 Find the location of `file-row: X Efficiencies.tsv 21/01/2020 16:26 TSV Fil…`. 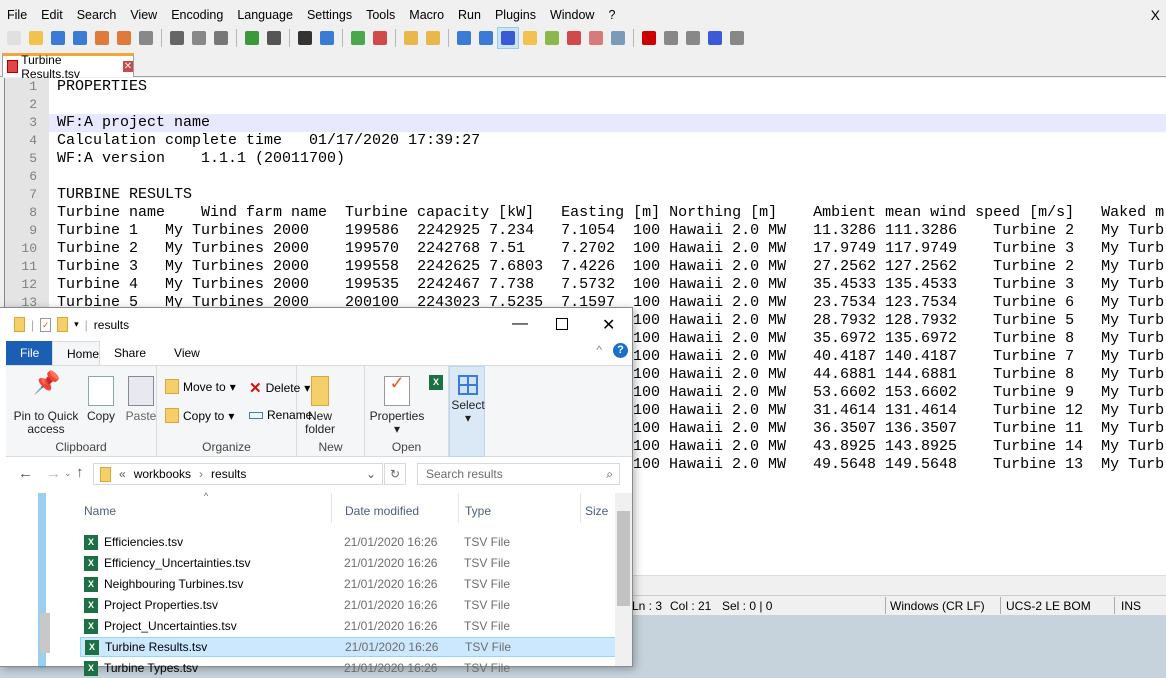

file-row: X Efficiencies.tsv 21/01/2020 16:26 TSV Fil… is located at coordinates (348, 542).